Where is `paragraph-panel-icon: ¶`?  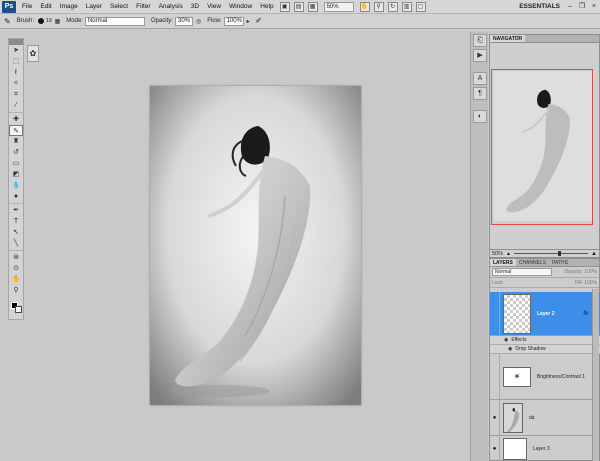 paragraph-panel-icon: ¶ is located at coordinates (480, 93).